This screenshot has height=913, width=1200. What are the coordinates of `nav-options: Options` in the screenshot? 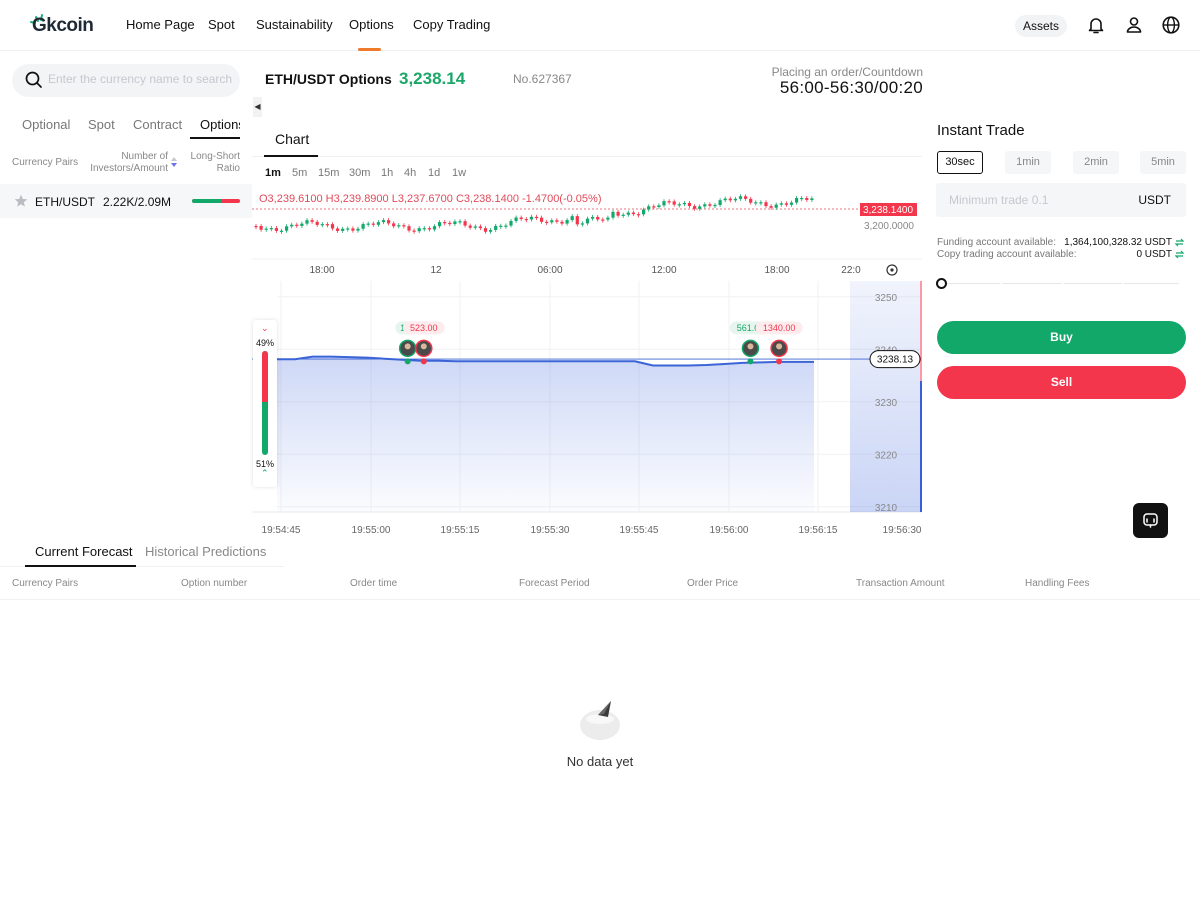 It's located at (371, 24).